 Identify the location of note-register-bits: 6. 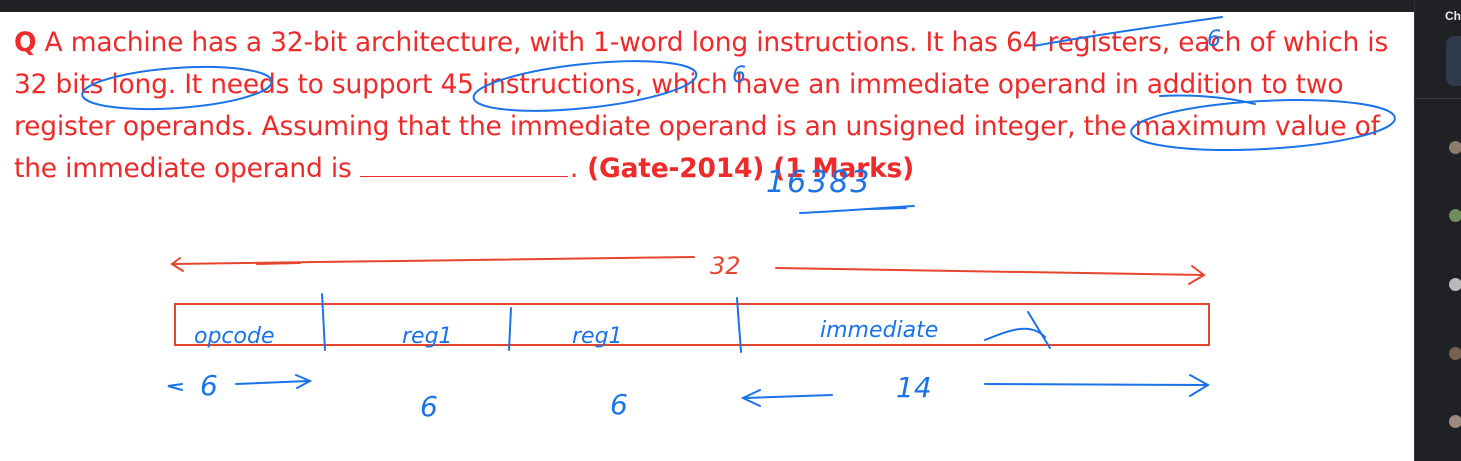
(1214, 39).